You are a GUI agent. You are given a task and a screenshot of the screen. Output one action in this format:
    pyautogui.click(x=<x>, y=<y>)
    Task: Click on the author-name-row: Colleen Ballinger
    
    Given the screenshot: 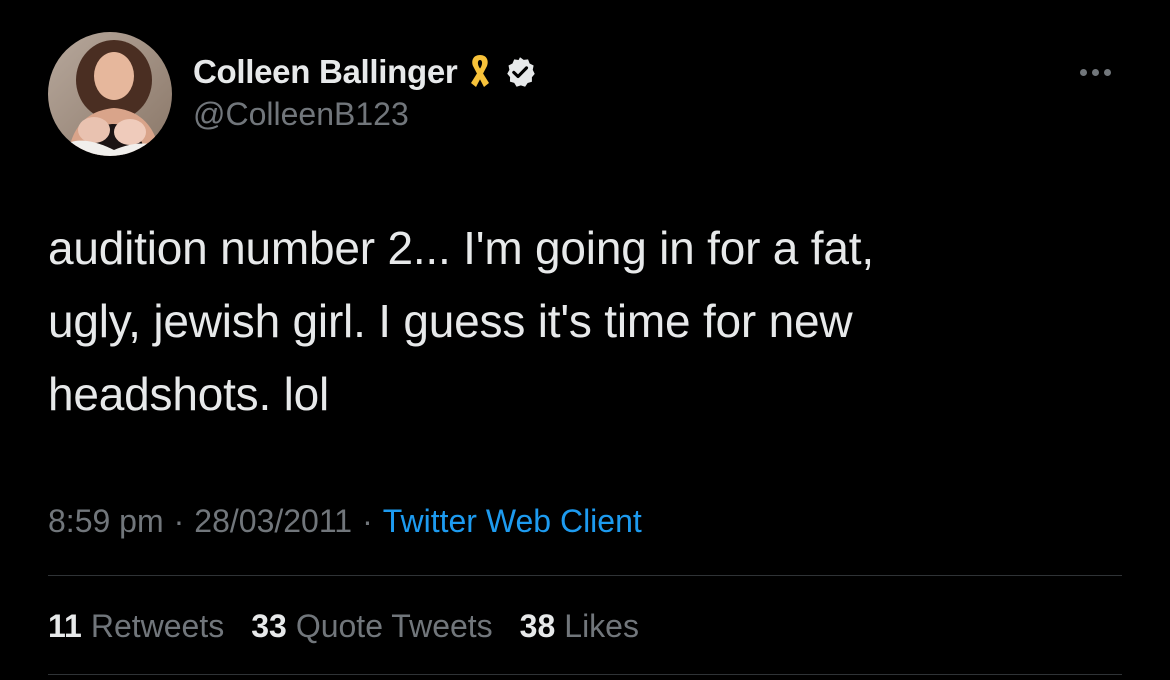 What is the action you would take?
    pyautogui.click(x=365, y=72)
    